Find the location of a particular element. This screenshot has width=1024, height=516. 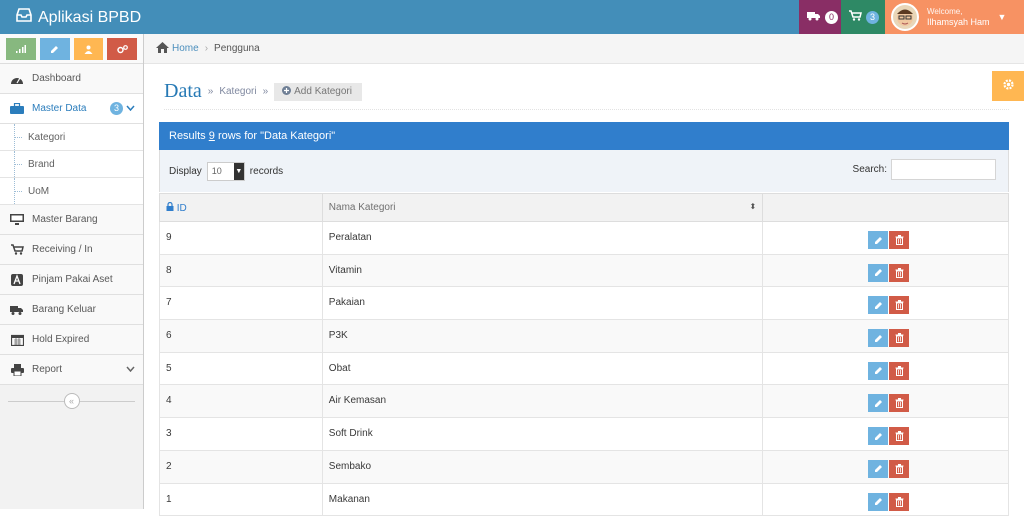

table-row: 2 Sembako is located at coordinates (584, 466).